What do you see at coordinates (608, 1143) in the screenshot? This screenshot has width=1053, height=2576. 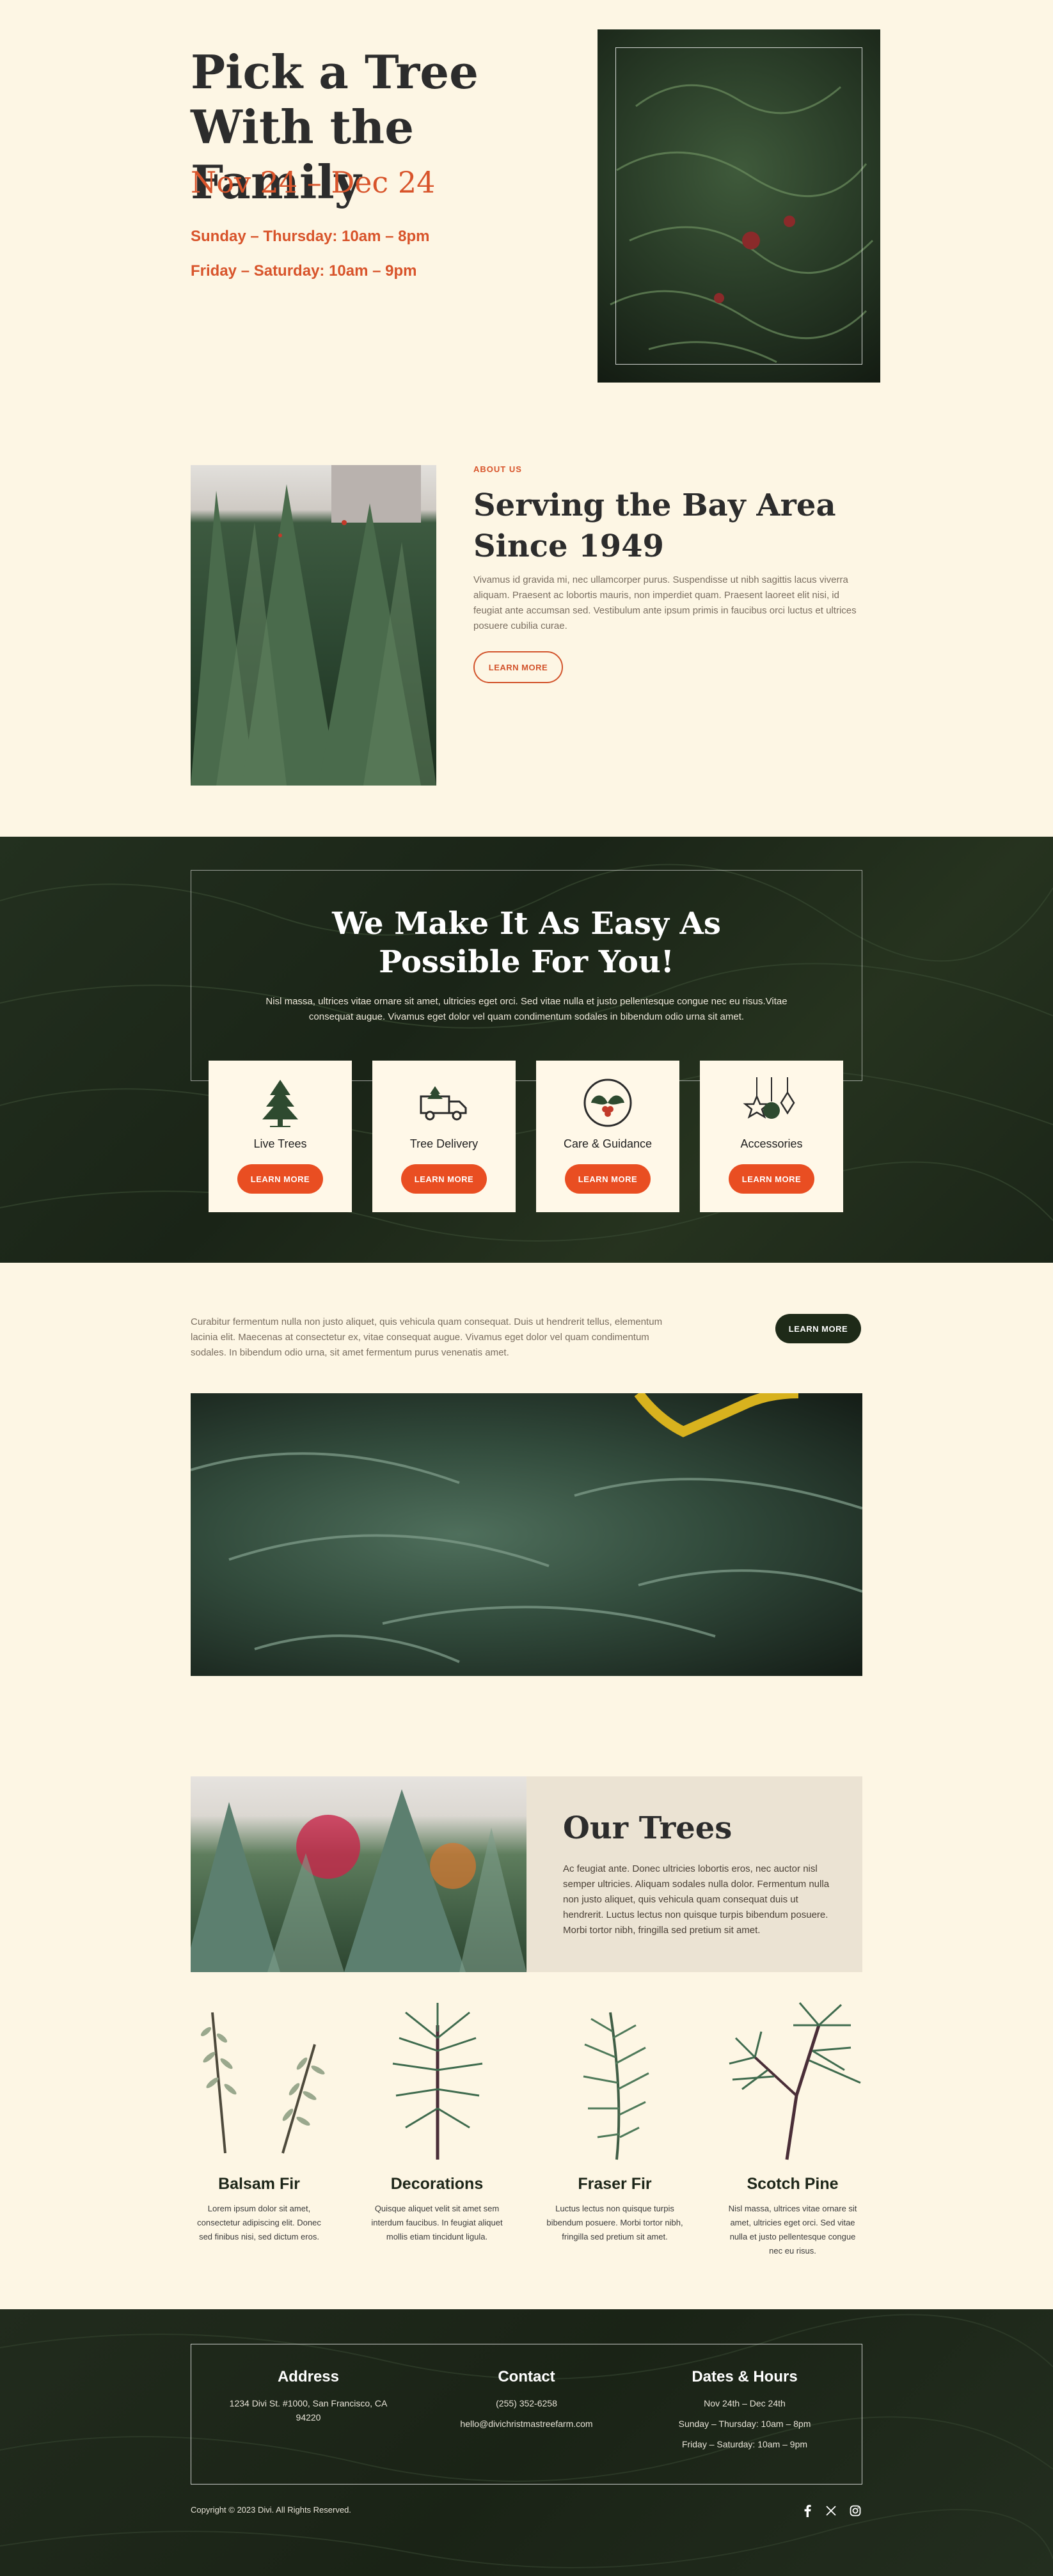 I see `service-card-label: Care & Guidance` at bounding box center [608, 1143].